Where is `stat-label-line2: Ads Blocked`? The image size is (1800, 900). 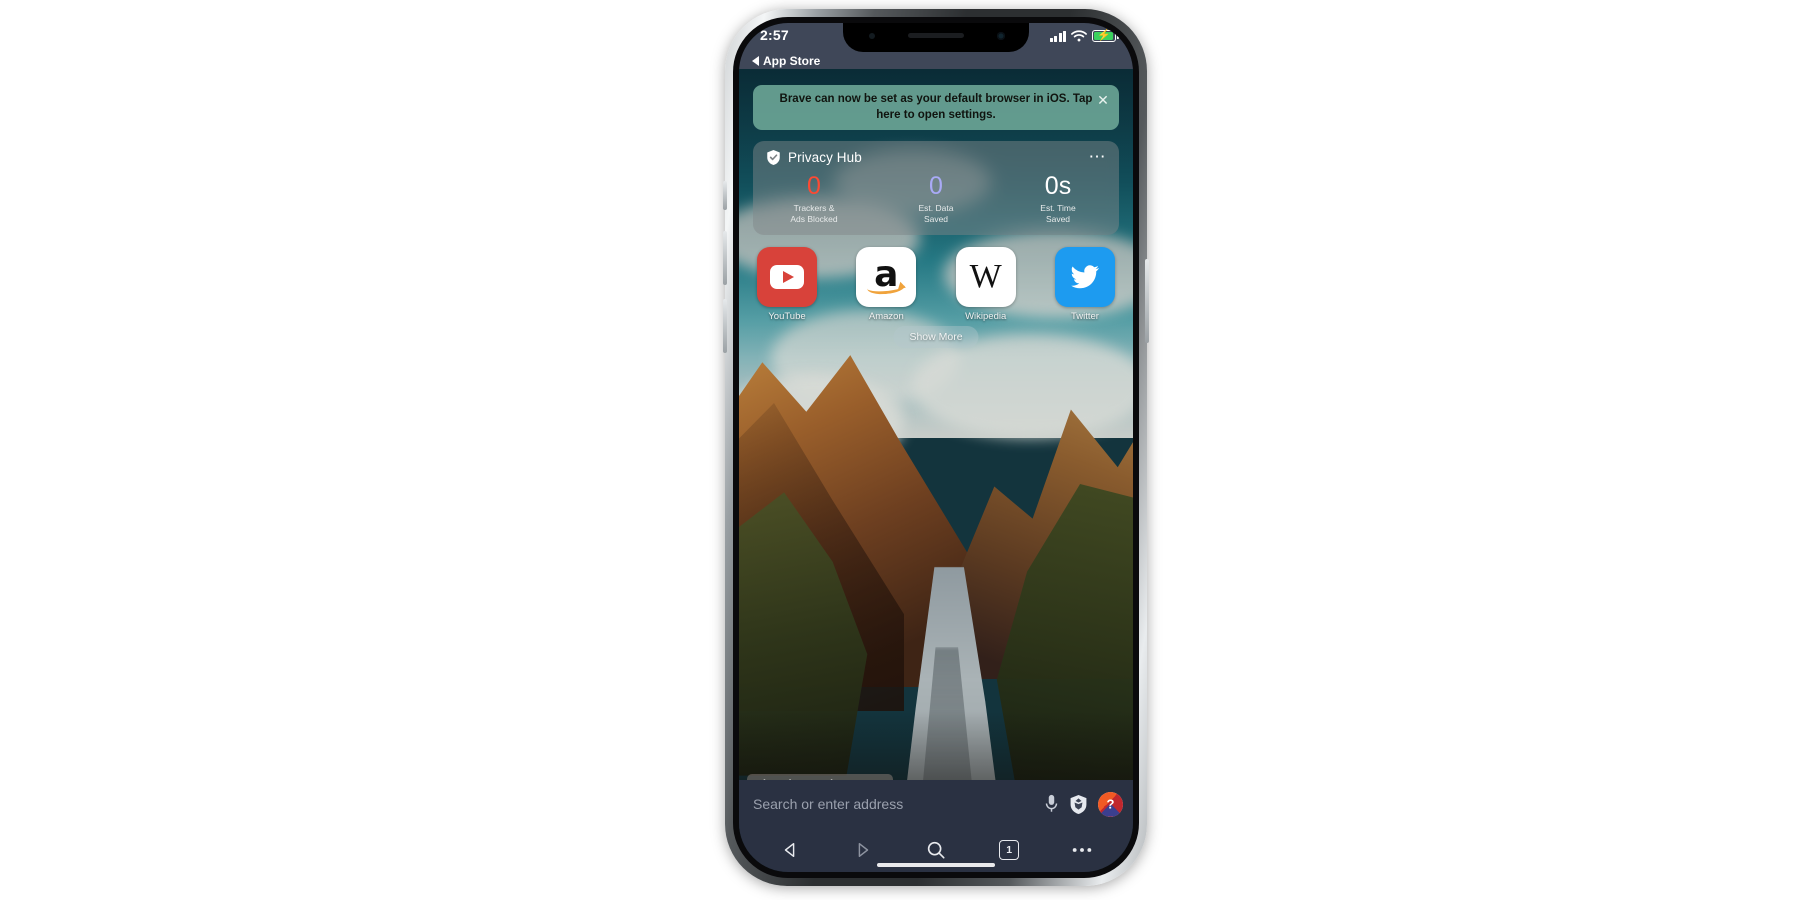
stat-label-line2: Ads Blocked is located at coordinates (814, 219).